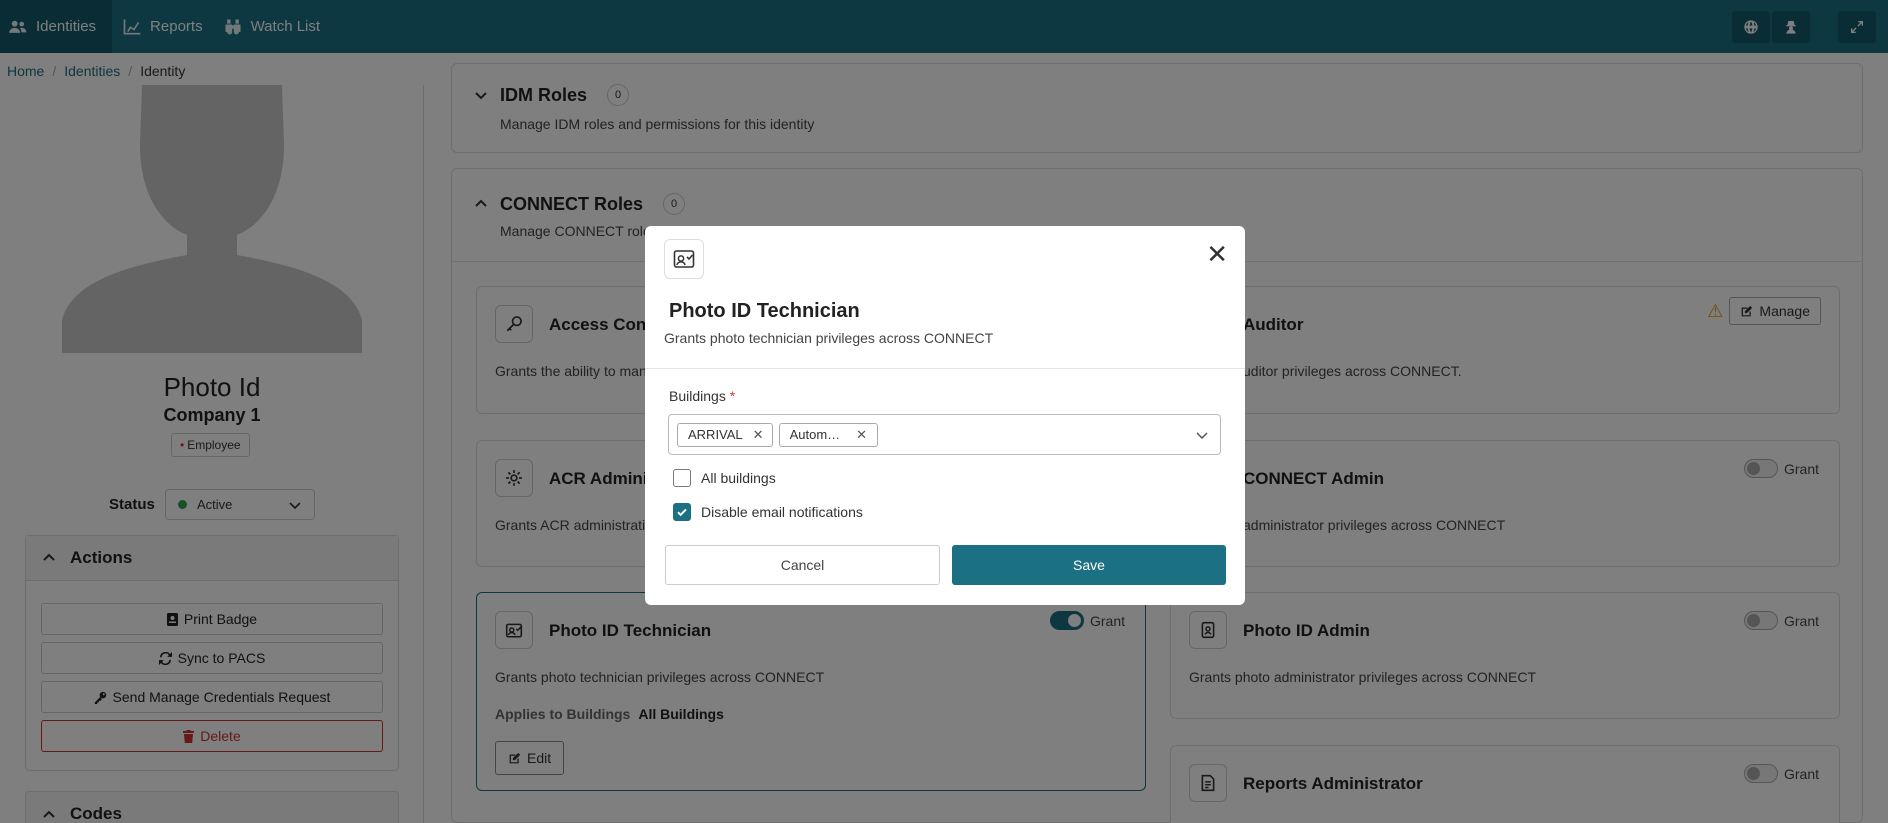  I want to click on disable-email-checkbox, so click(682, 512).